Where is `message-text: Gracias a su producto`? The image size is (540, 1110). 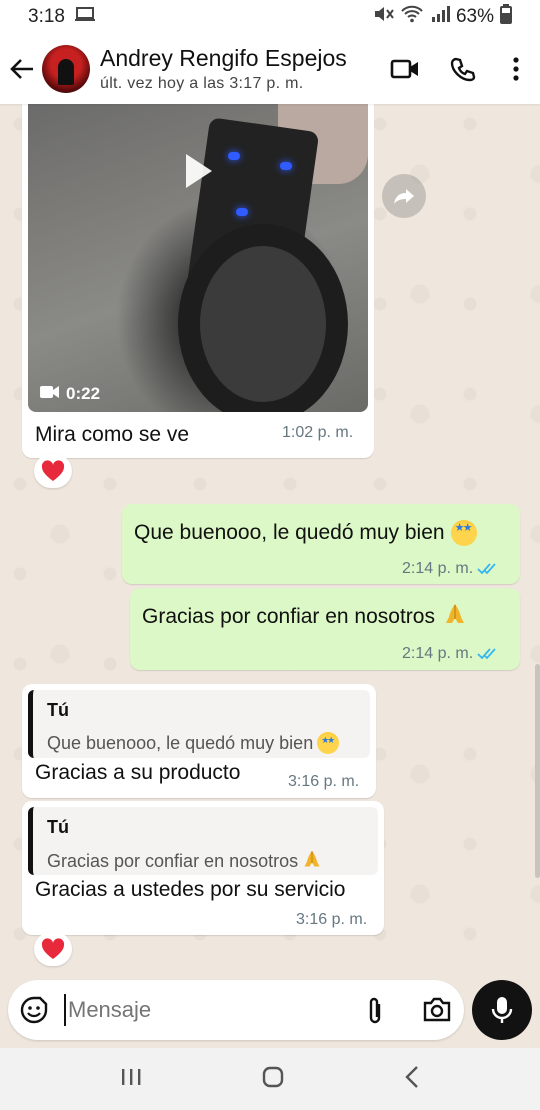
message-text: Gracias a su producto is located at coordinates (138, 772).